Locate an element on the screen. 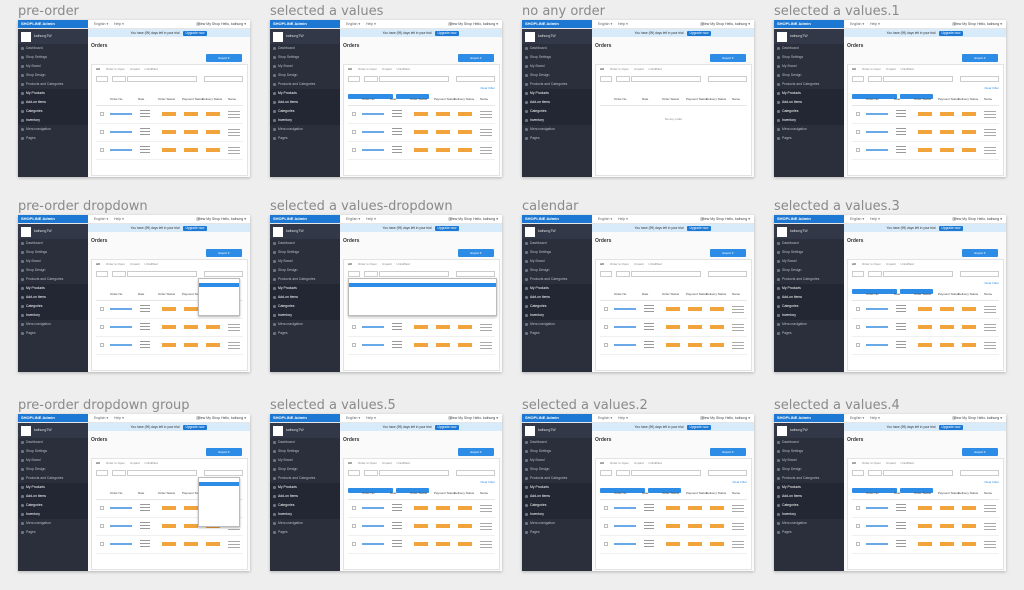  sidebar-item: Shop Design is located at coordinates (557, 469).